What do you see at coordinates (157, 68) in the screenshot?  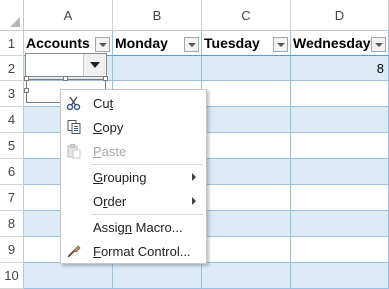 I see `cell-b2` at bounding box center [157, 68].